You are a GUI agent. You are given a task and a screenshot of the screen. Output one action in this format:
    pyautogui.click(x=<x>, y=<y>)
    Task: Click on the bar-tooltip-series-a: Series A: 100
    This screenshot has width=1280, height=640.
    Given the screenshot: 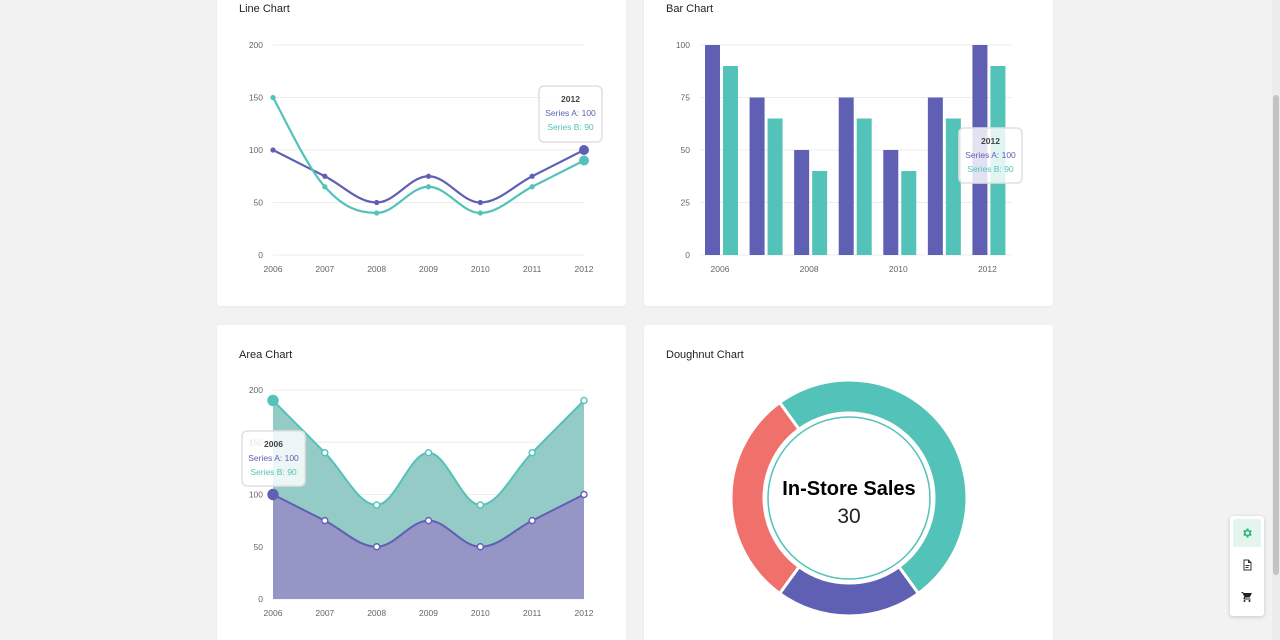 What is the action you would take?
    pyautogui.click(x=990, y=155)
    